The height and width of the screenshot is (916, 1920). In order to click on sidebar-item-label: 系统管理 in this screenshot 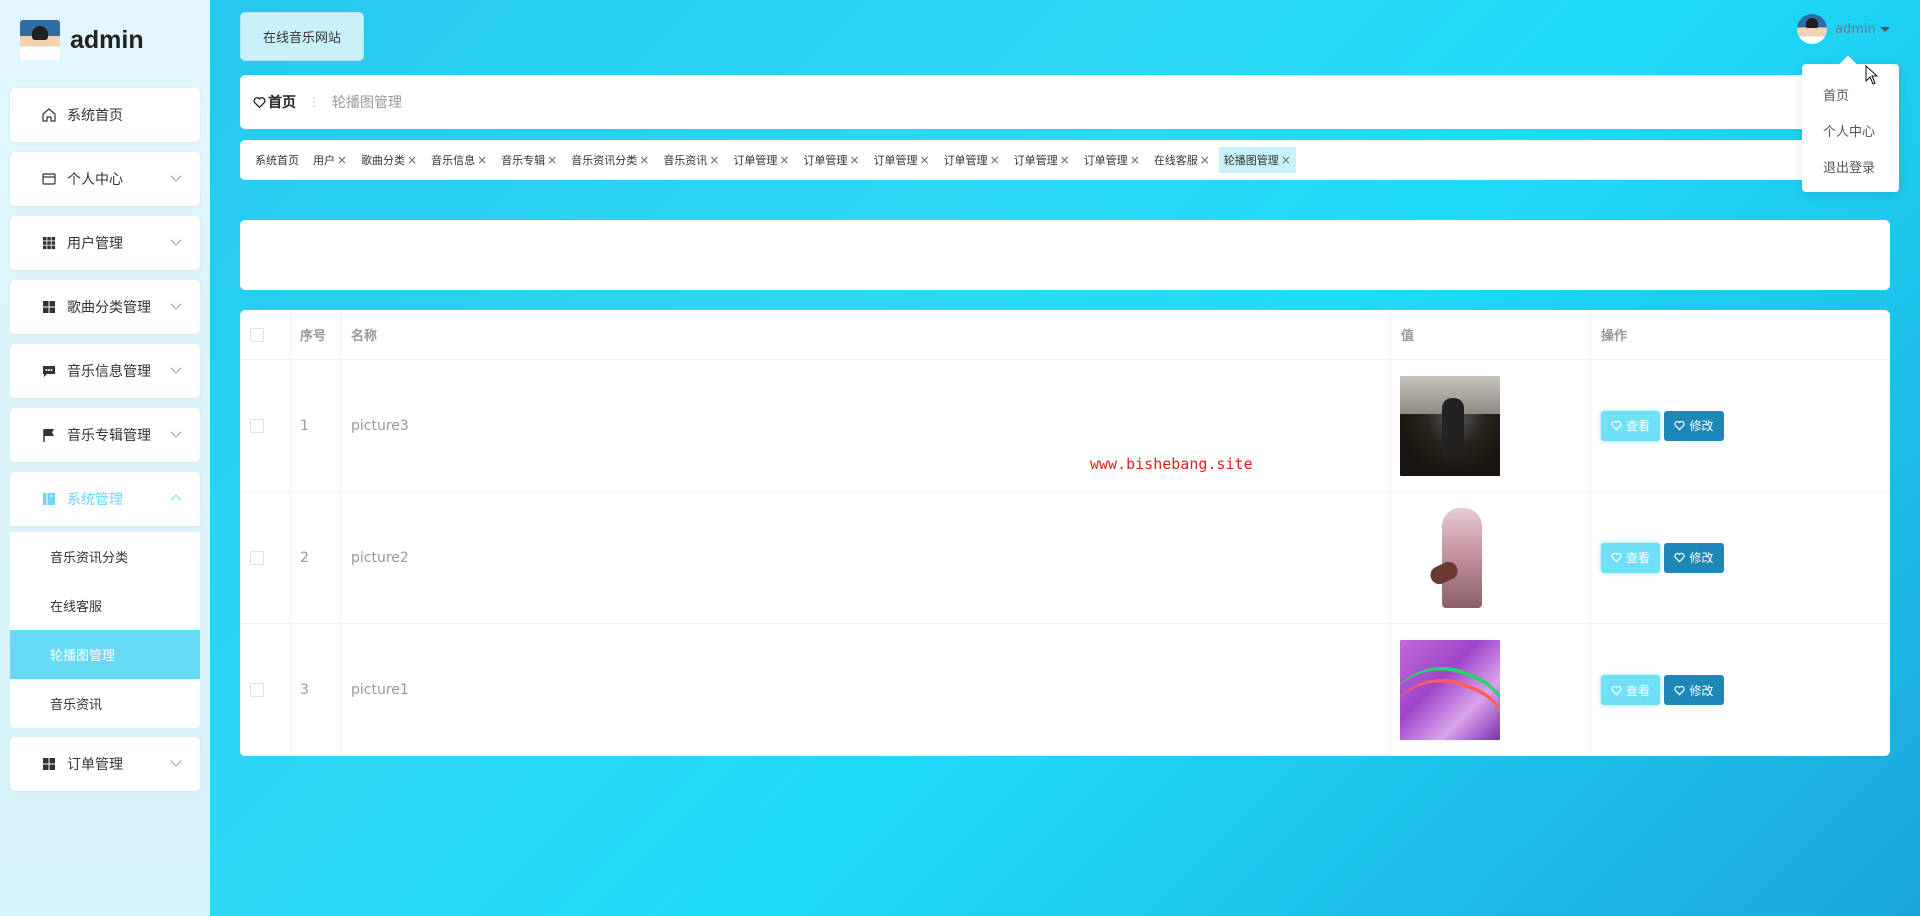, I will do `click(95, 500)`.